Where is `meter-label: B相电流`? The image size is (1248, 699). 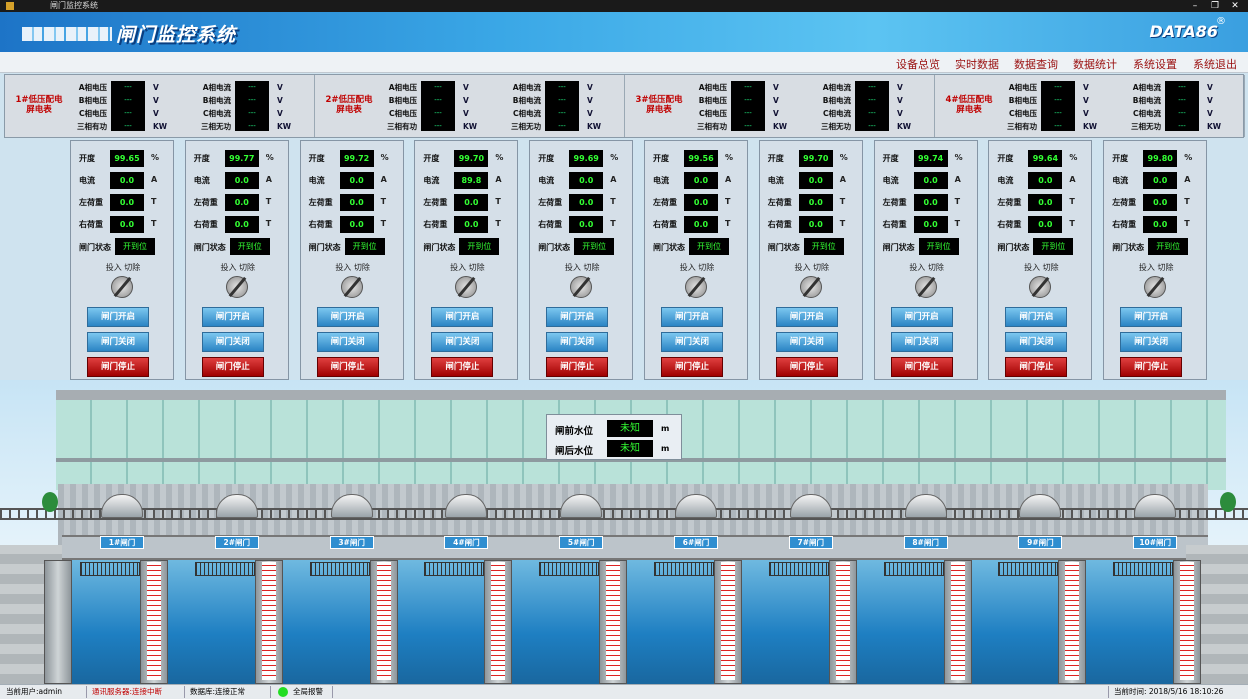 meter-label: B相电流 is located at coordinates (836, 100).